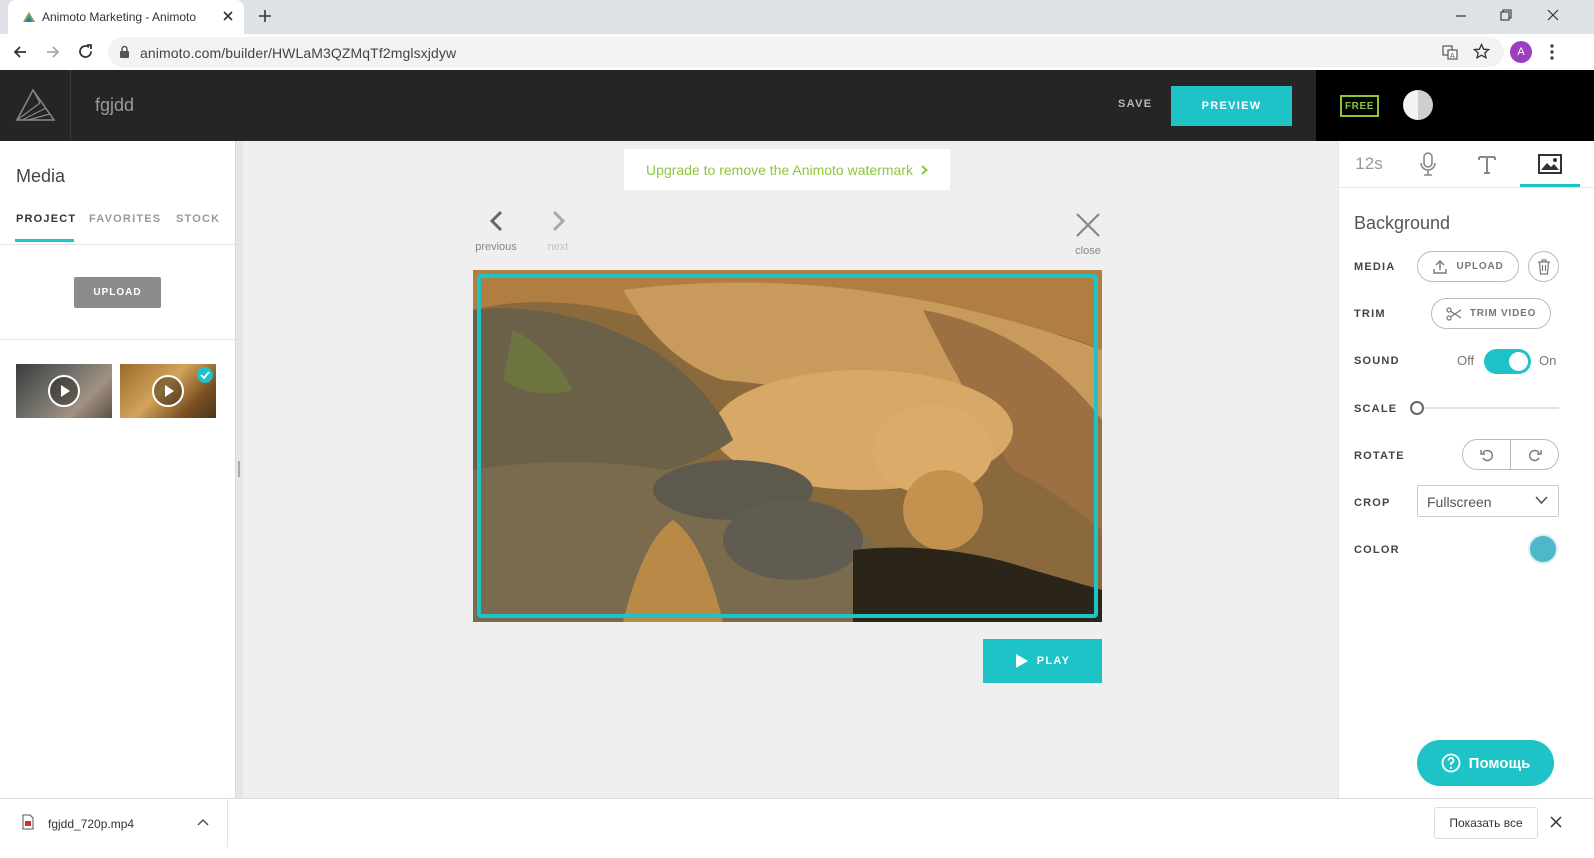 This screenshot has width=1594, height=858. What do you see at coordinates (779, 169) in the screenshot?
I see `upgrade-text: Upgrade to remove the Animoto watermark` at bounding box center [779, 169].